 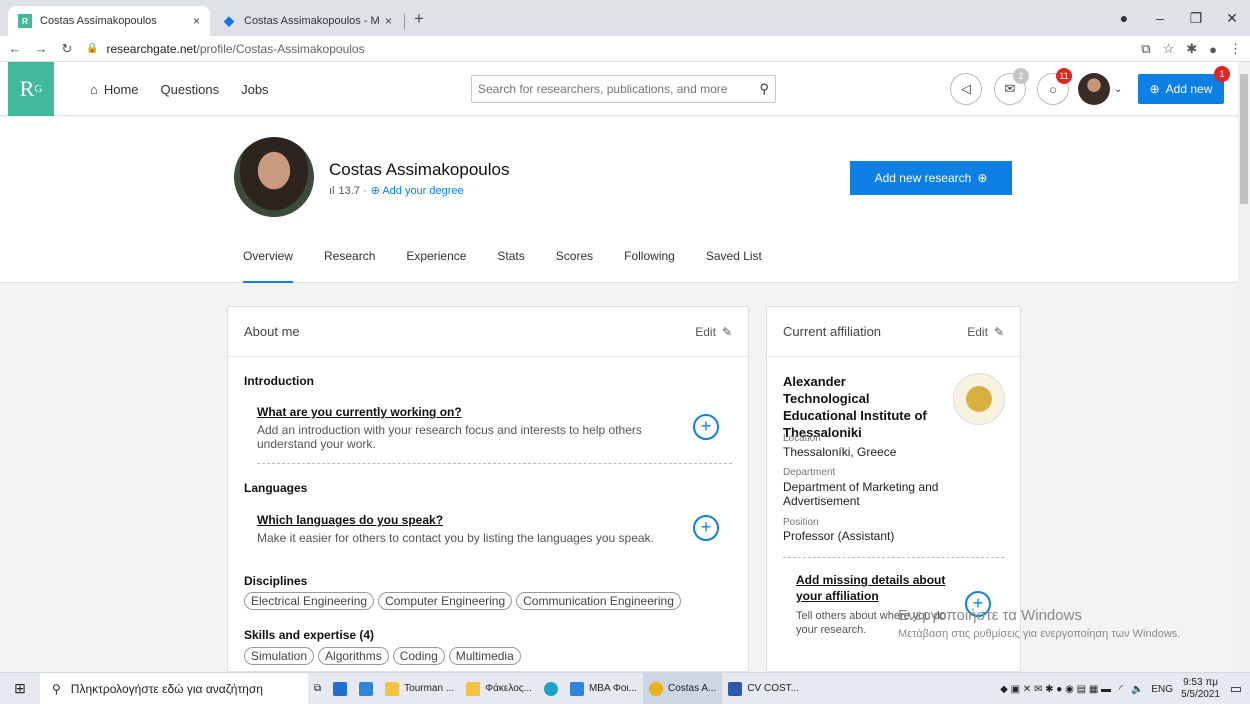 I want to click on nav-home: ⌂ Home, so click(x=114, y=89).